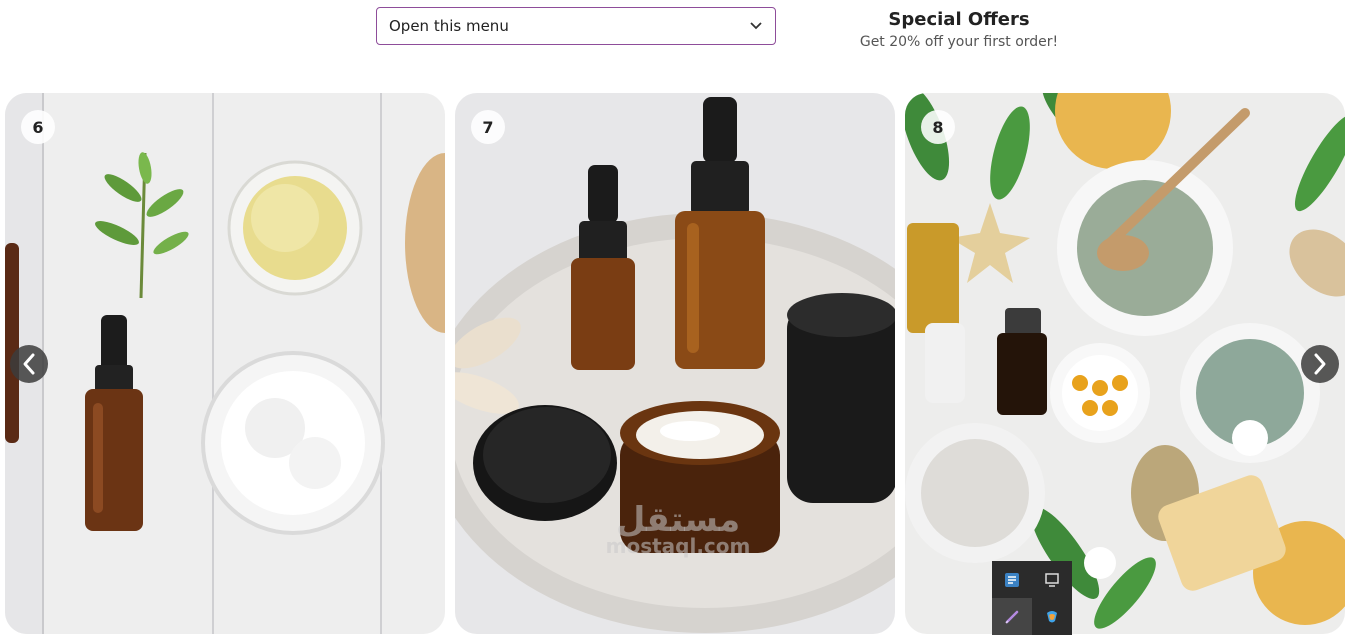 The width and height of the screenshot is (1351, 635). I want to click on slide-number-badge: 8, so click(938, 127).